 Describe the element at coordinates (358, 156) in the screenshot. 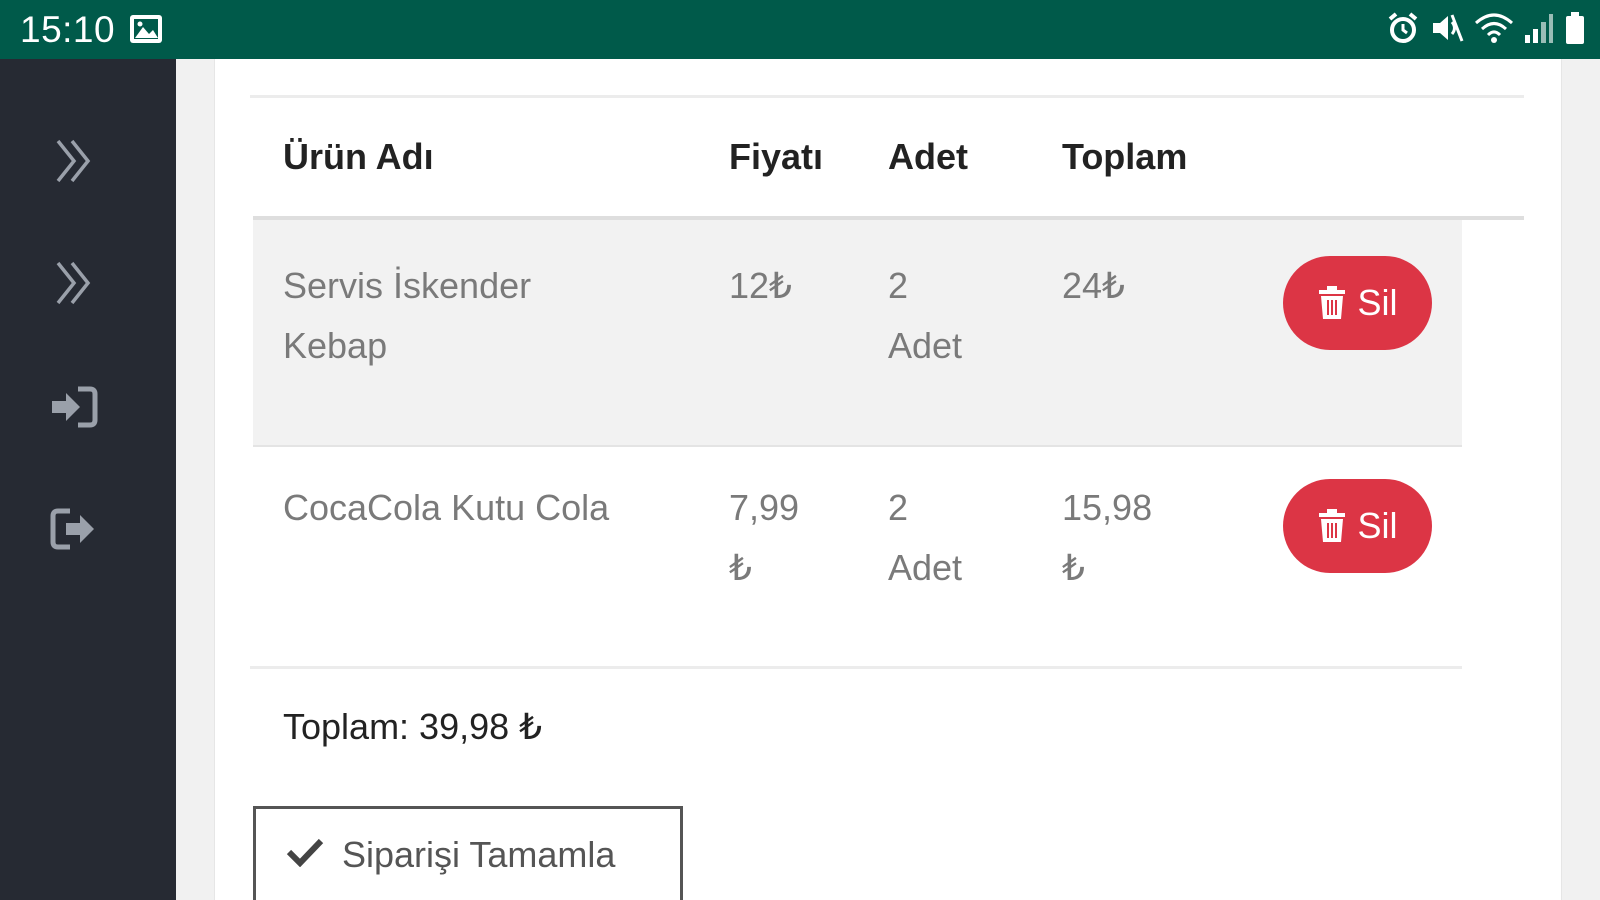

I see `header-product-name: Ürün Adı` at that location.